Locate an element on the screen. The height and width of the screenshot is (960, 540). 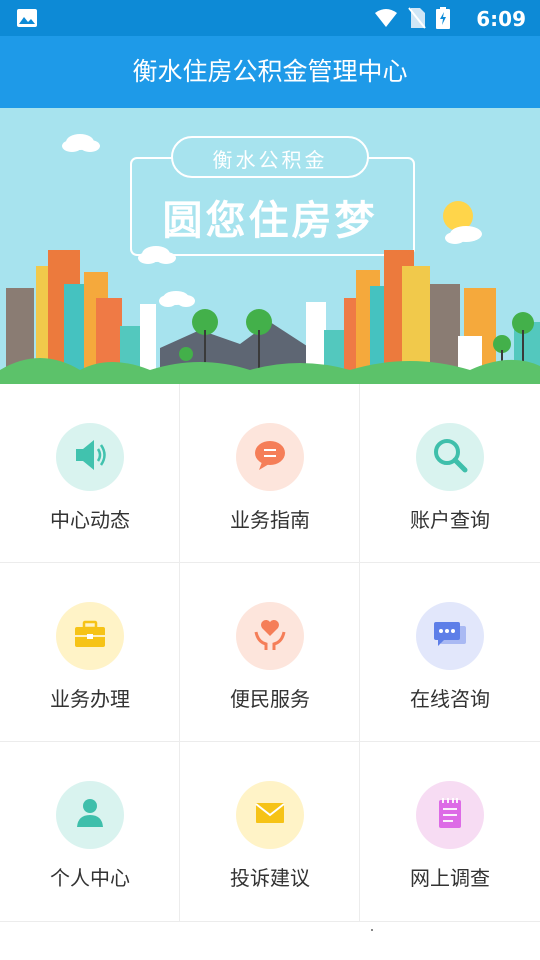
search-icon is located at coordinates (450, 457).